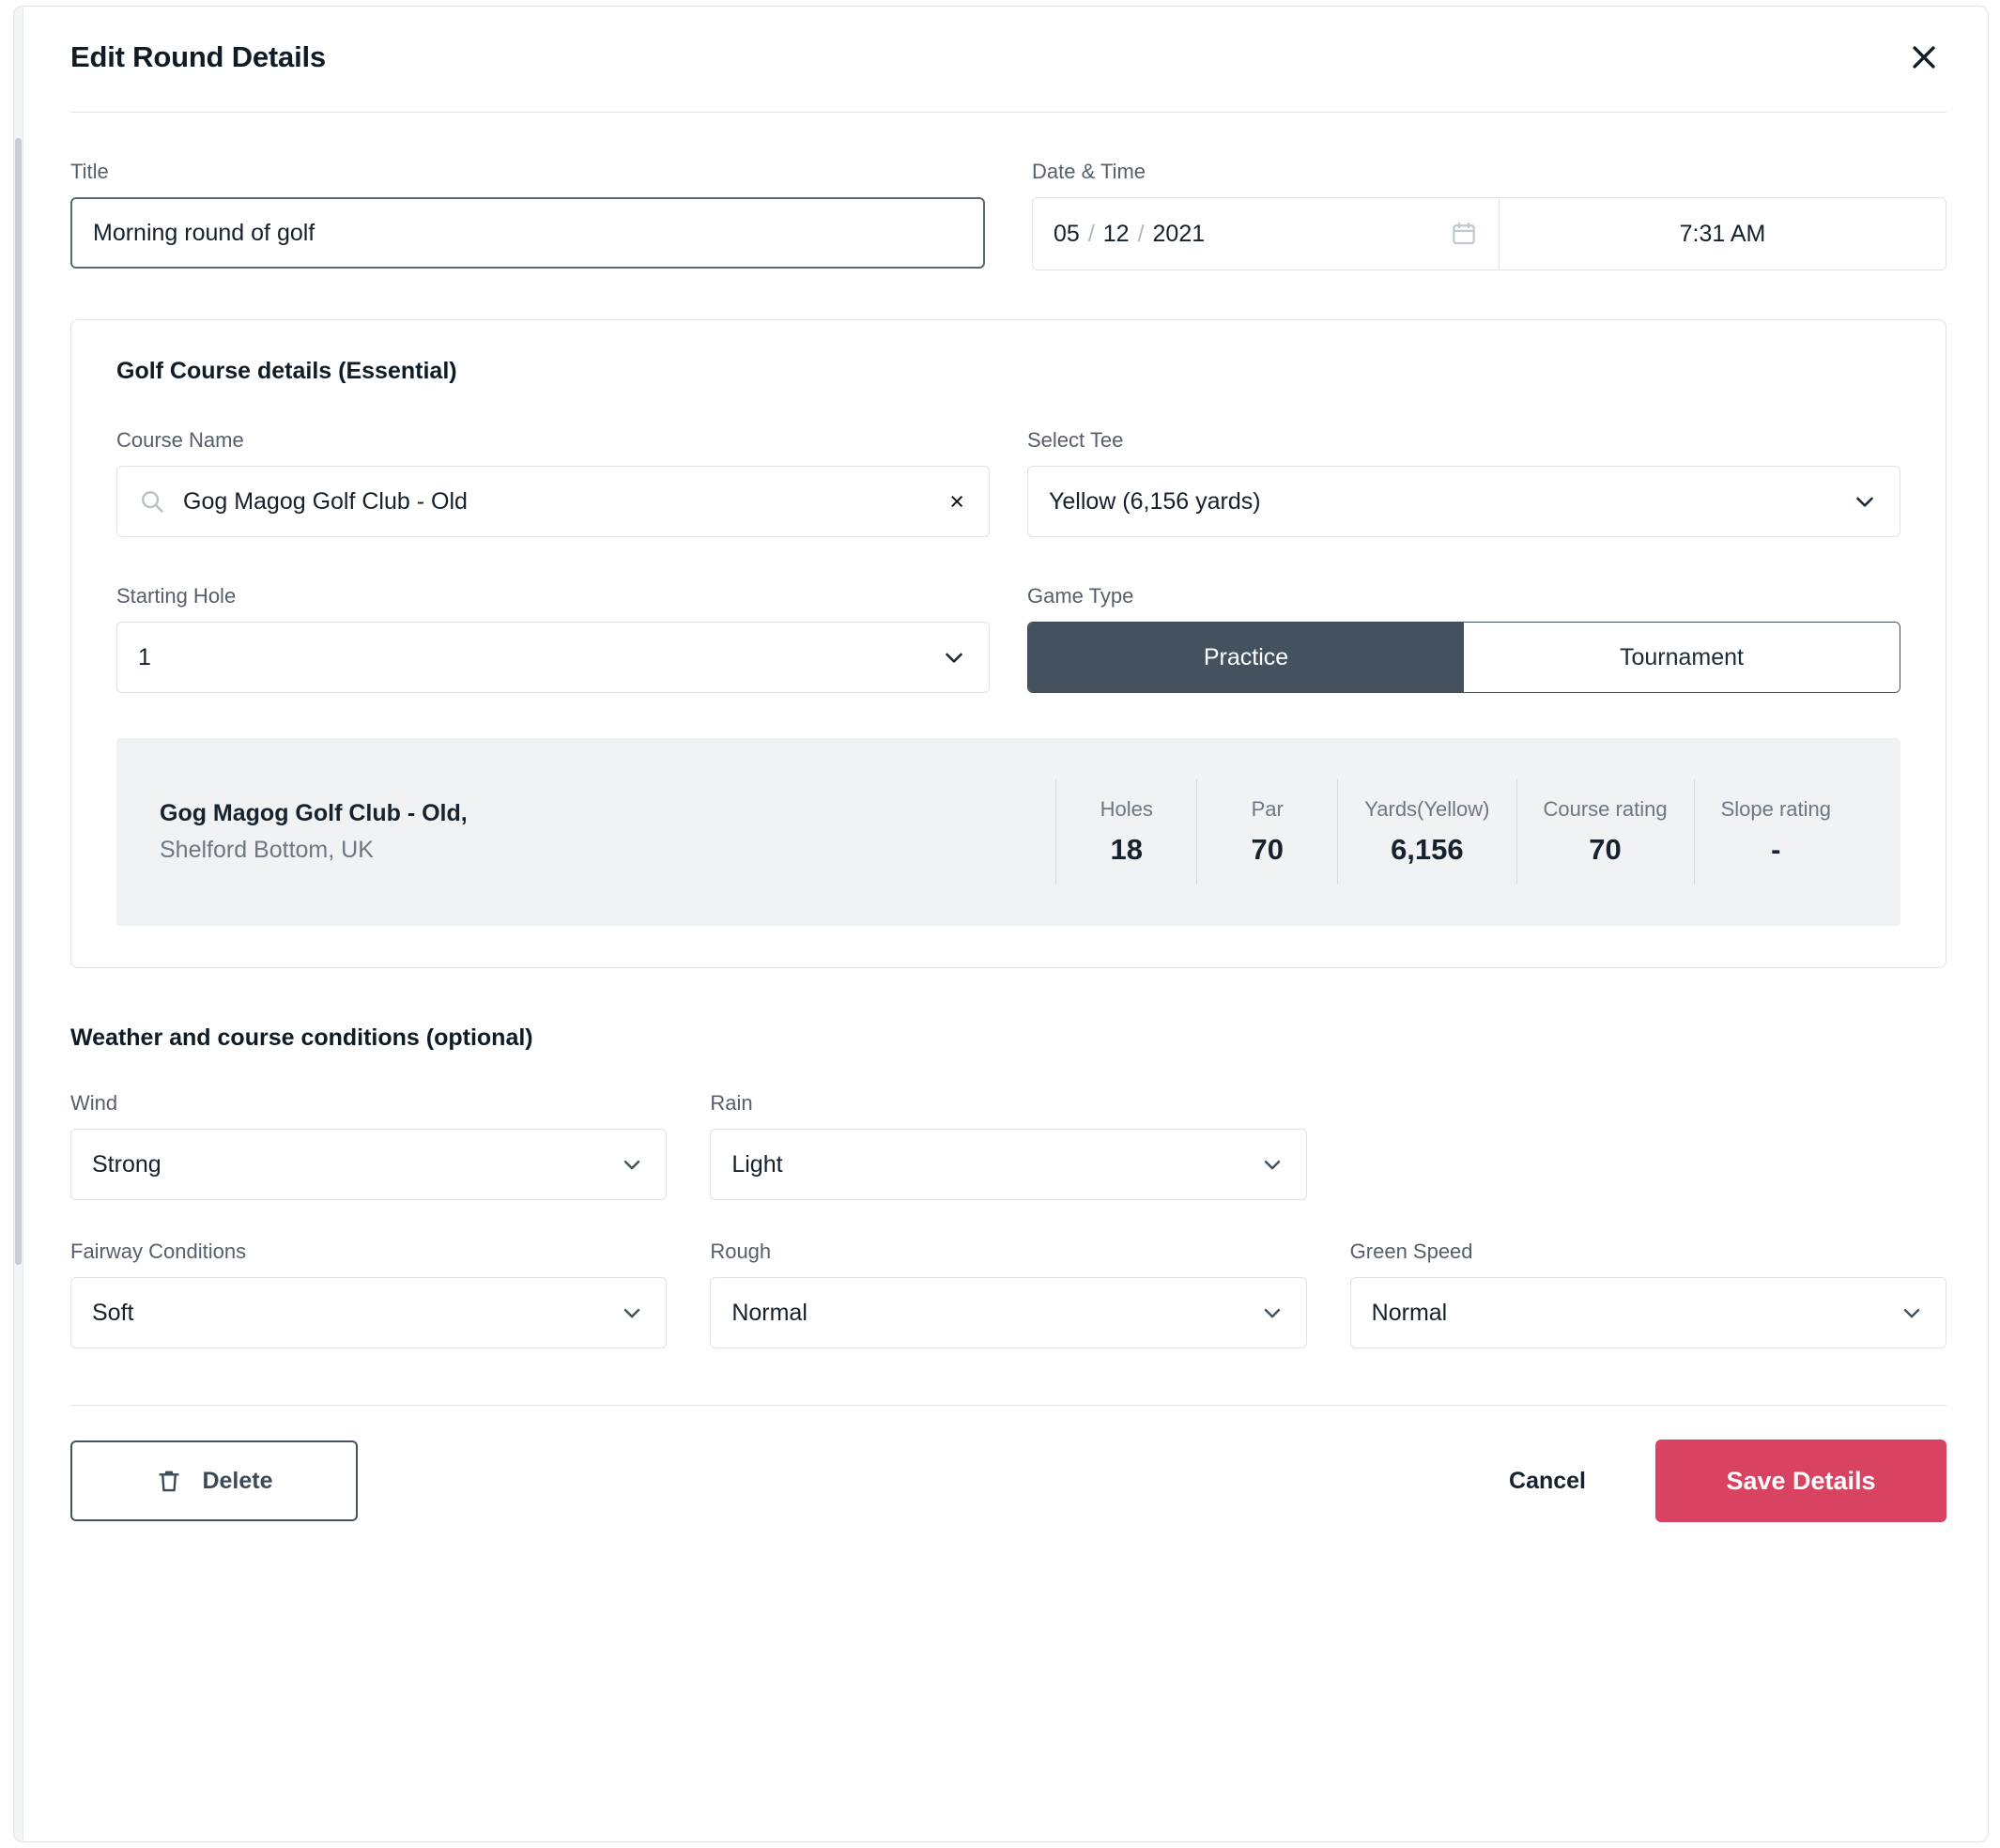 The width and height of the screenshot is (2000, 1848). I want to click on calendar-icon, so click(1464, 233).